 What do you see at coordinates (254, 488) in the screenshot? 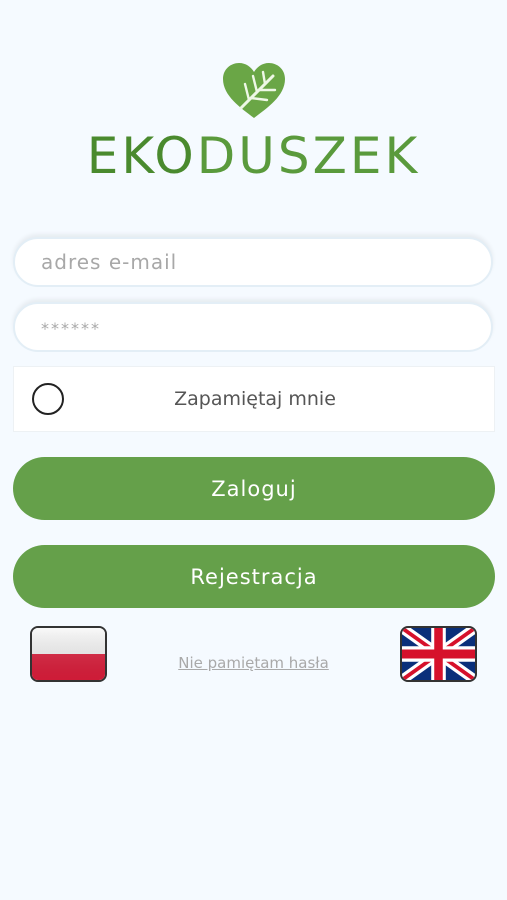
I see `login-button: Zaloguj` at bounding box center [254, 488].